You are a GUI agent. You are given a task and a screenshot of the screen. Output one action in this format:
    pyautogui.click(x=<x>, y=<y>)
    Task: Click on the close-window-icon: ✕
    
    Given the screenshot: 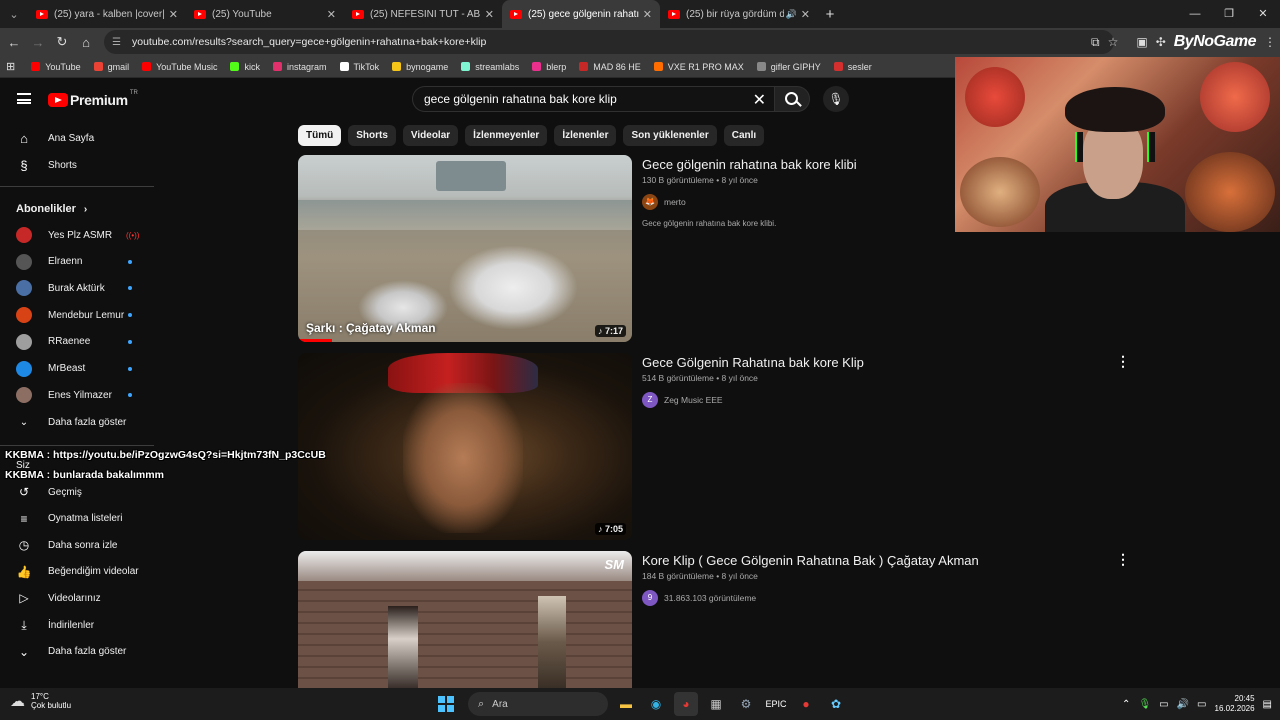 What is the action you would take?
    pyautogui.click(x=1263, y=14)
    